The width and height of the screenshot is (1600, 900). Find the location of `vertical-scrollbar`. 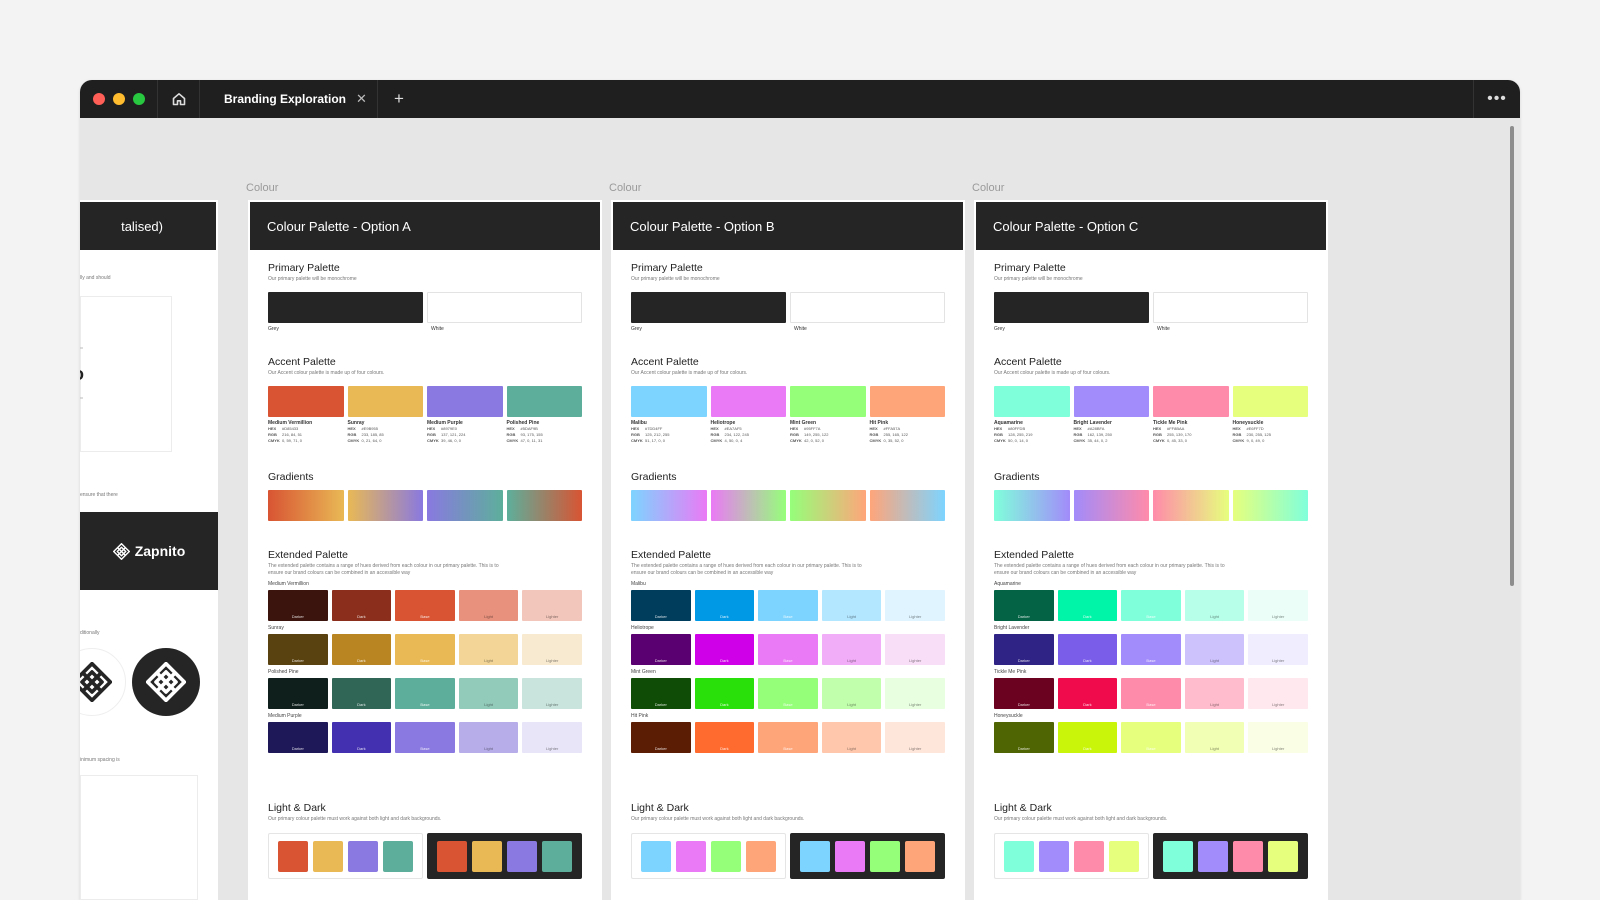

vertical-scrollbar is located at coordinates (1512, 356).